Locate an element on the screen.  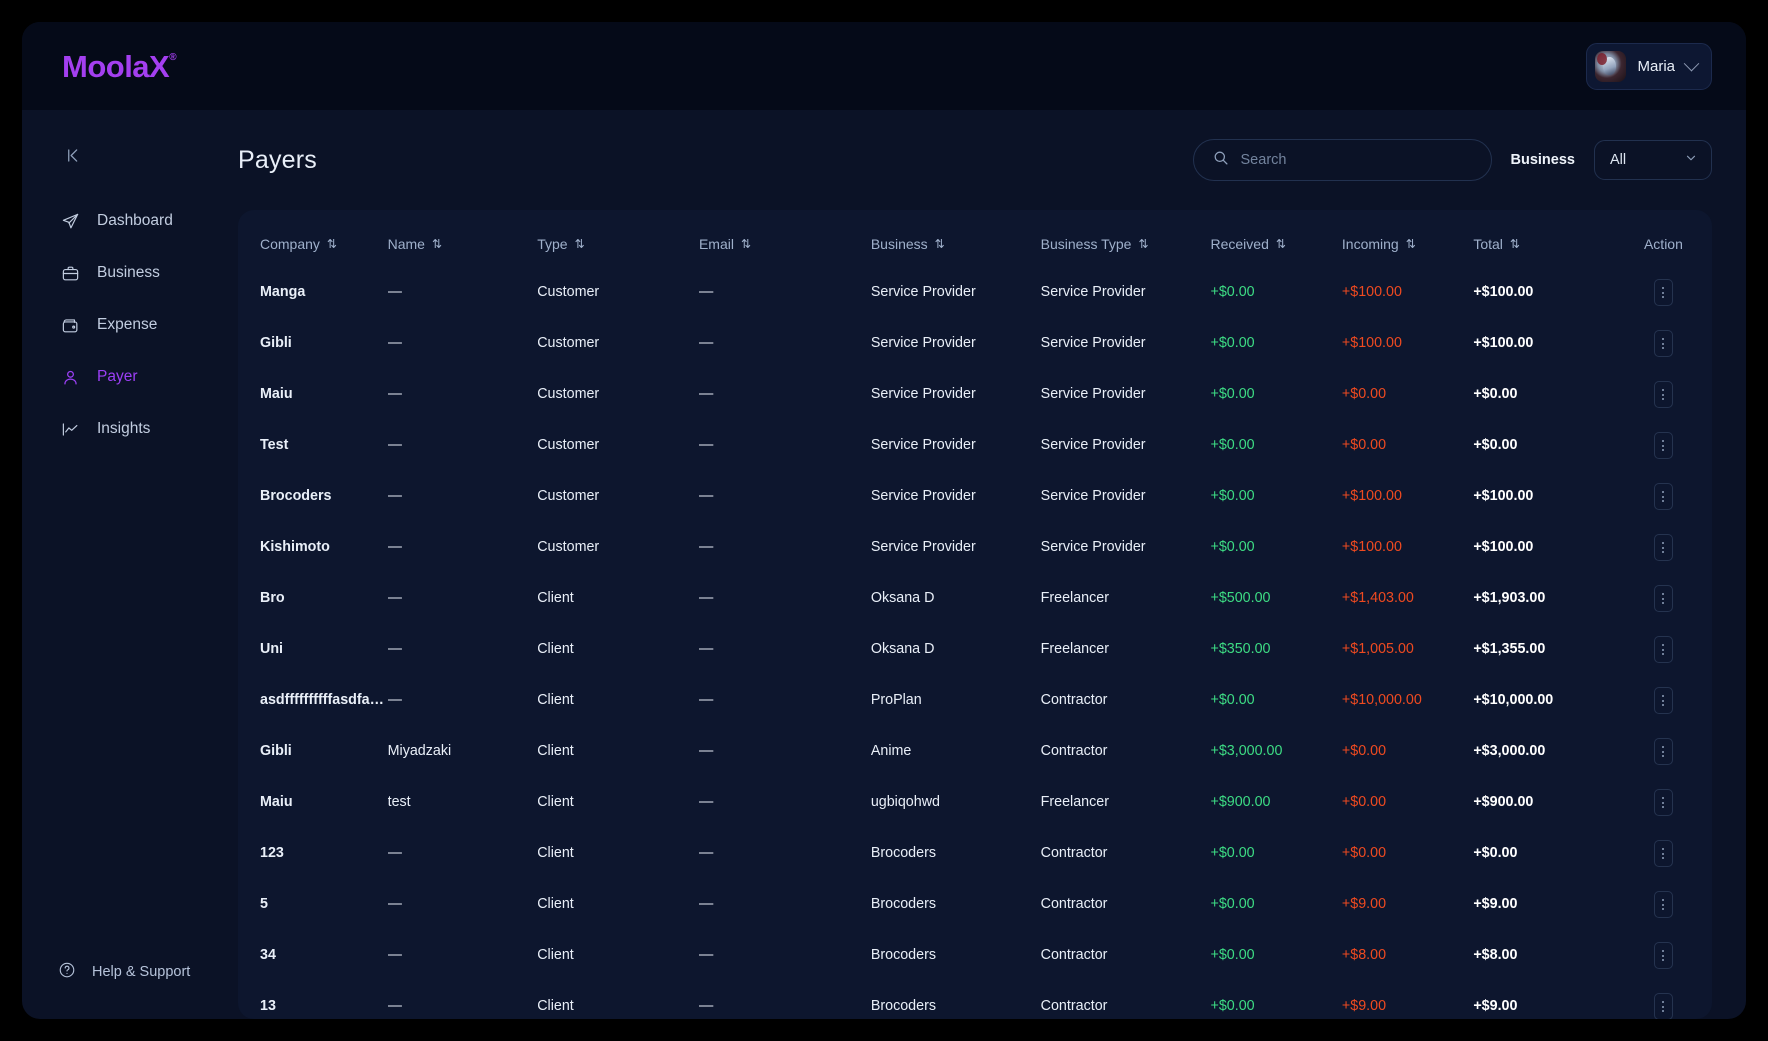
column-header-incoming: Incoming ⇅ is located at coordinates (1407, 238).